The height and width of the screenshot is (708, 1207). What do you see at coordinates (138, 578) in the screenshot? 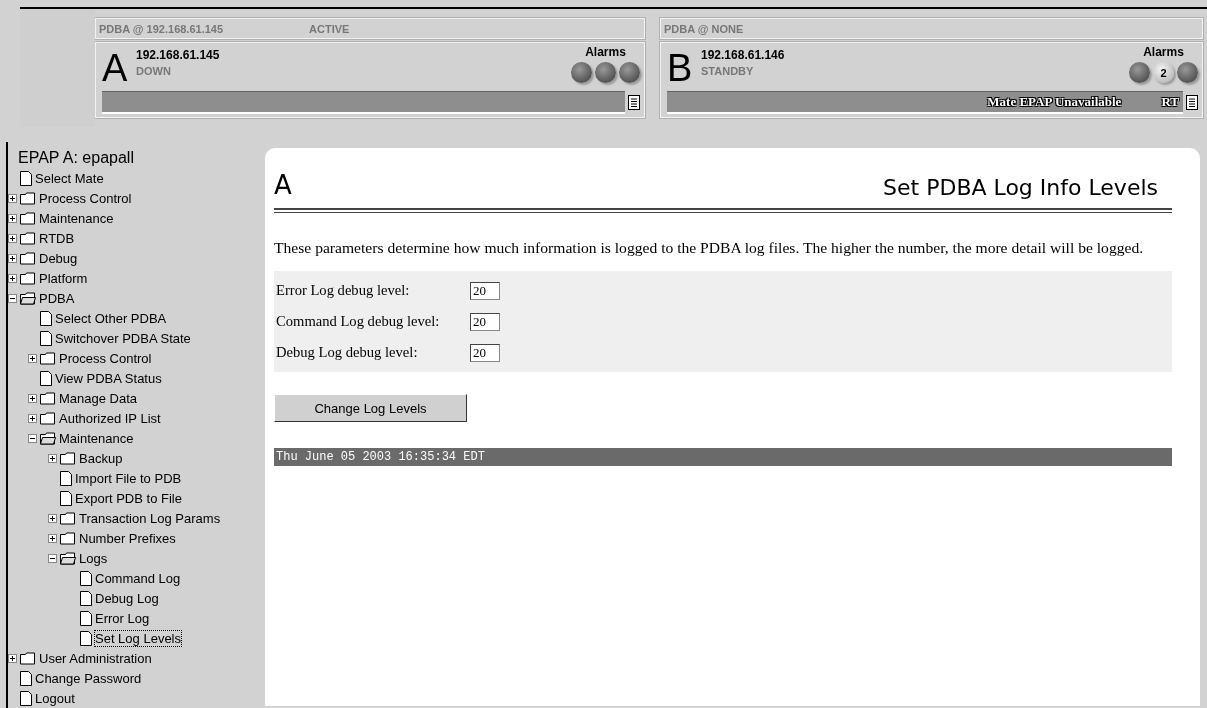
I see `tree-item: Command Log` at bounding box center [138, 578].